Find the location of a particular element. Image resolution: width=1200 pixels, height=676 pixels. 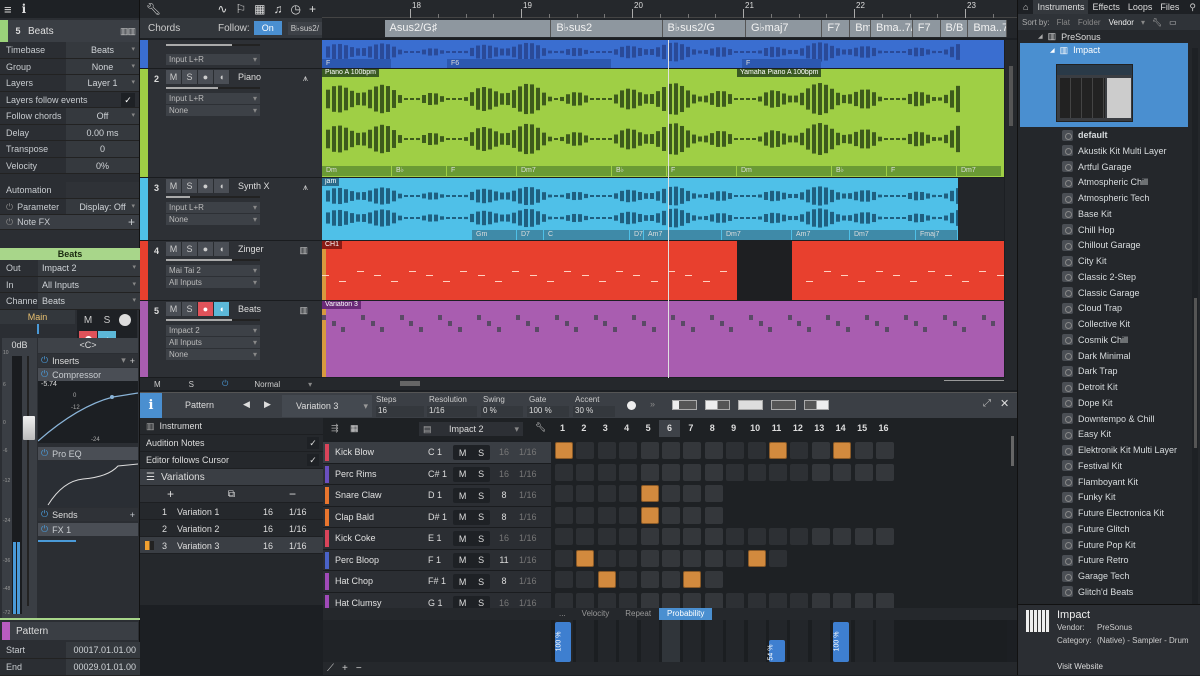

parameter-row: ⏻ Parameter Display: Off ▾ is located at coordinates (69, 206).